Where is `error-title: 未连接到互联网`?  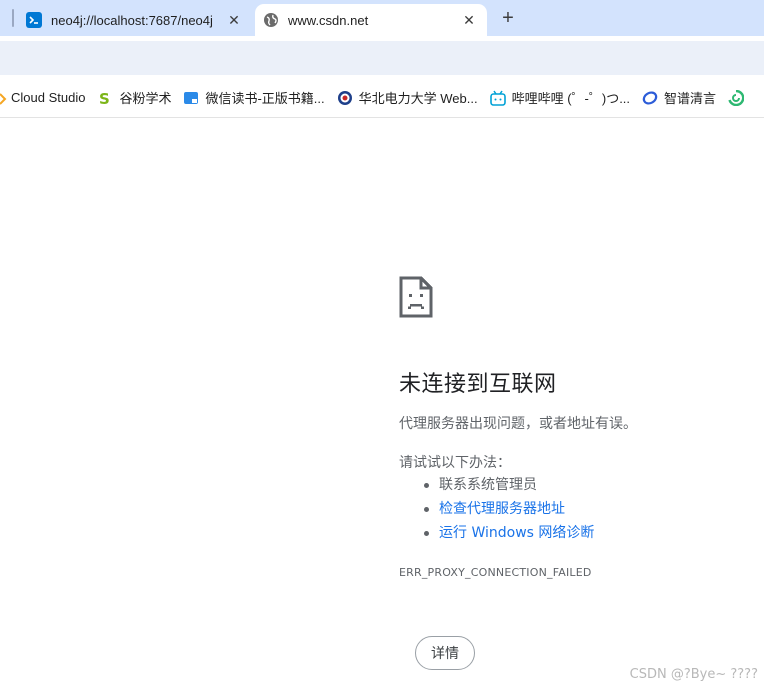 error-title: 未连接到互联网 is located at coordinates (478, 384).